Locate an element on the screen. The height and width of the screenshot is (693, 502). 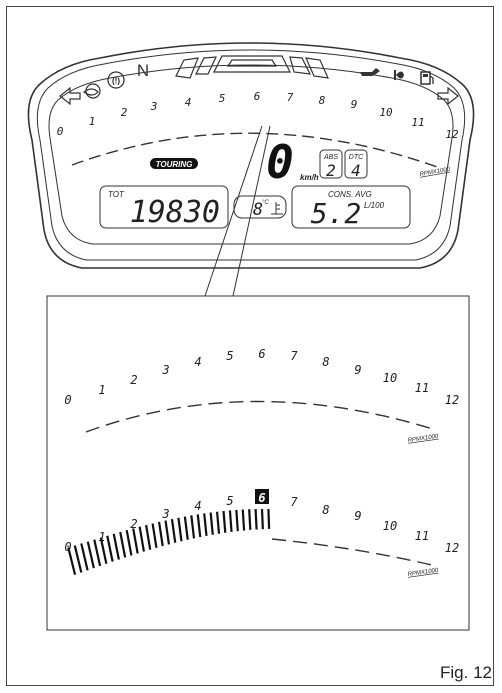
odometer-value: 19830 is located at coordinates (175, 212).